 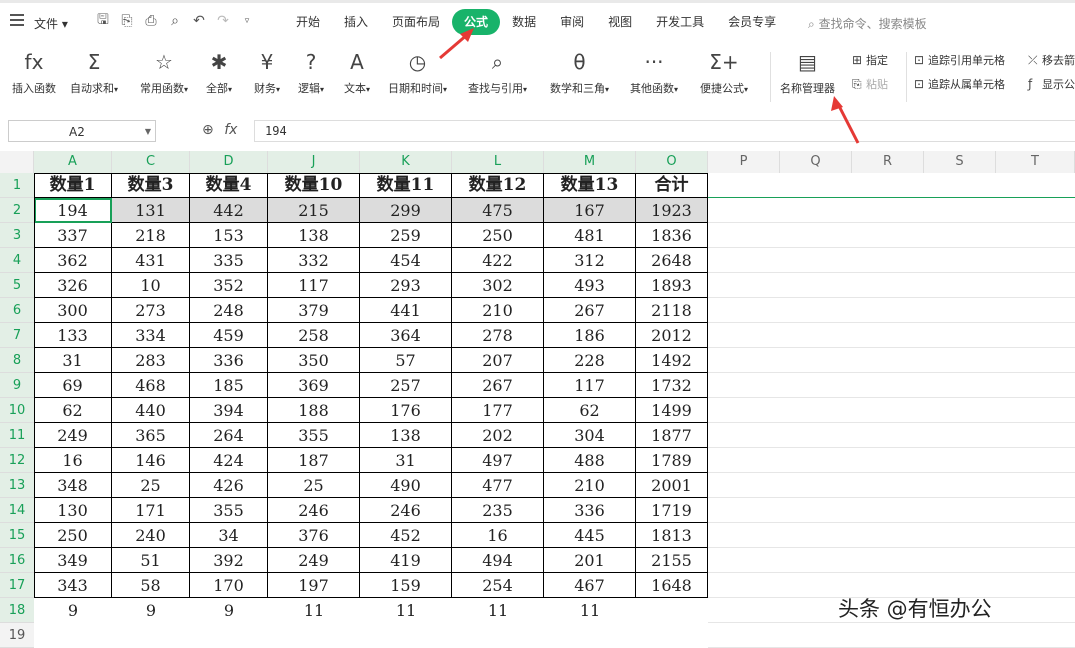 What do you see at coordinates (672, 510) in the screenshot?
I see `data-cell: 1719` at bounding box center [672, 510].